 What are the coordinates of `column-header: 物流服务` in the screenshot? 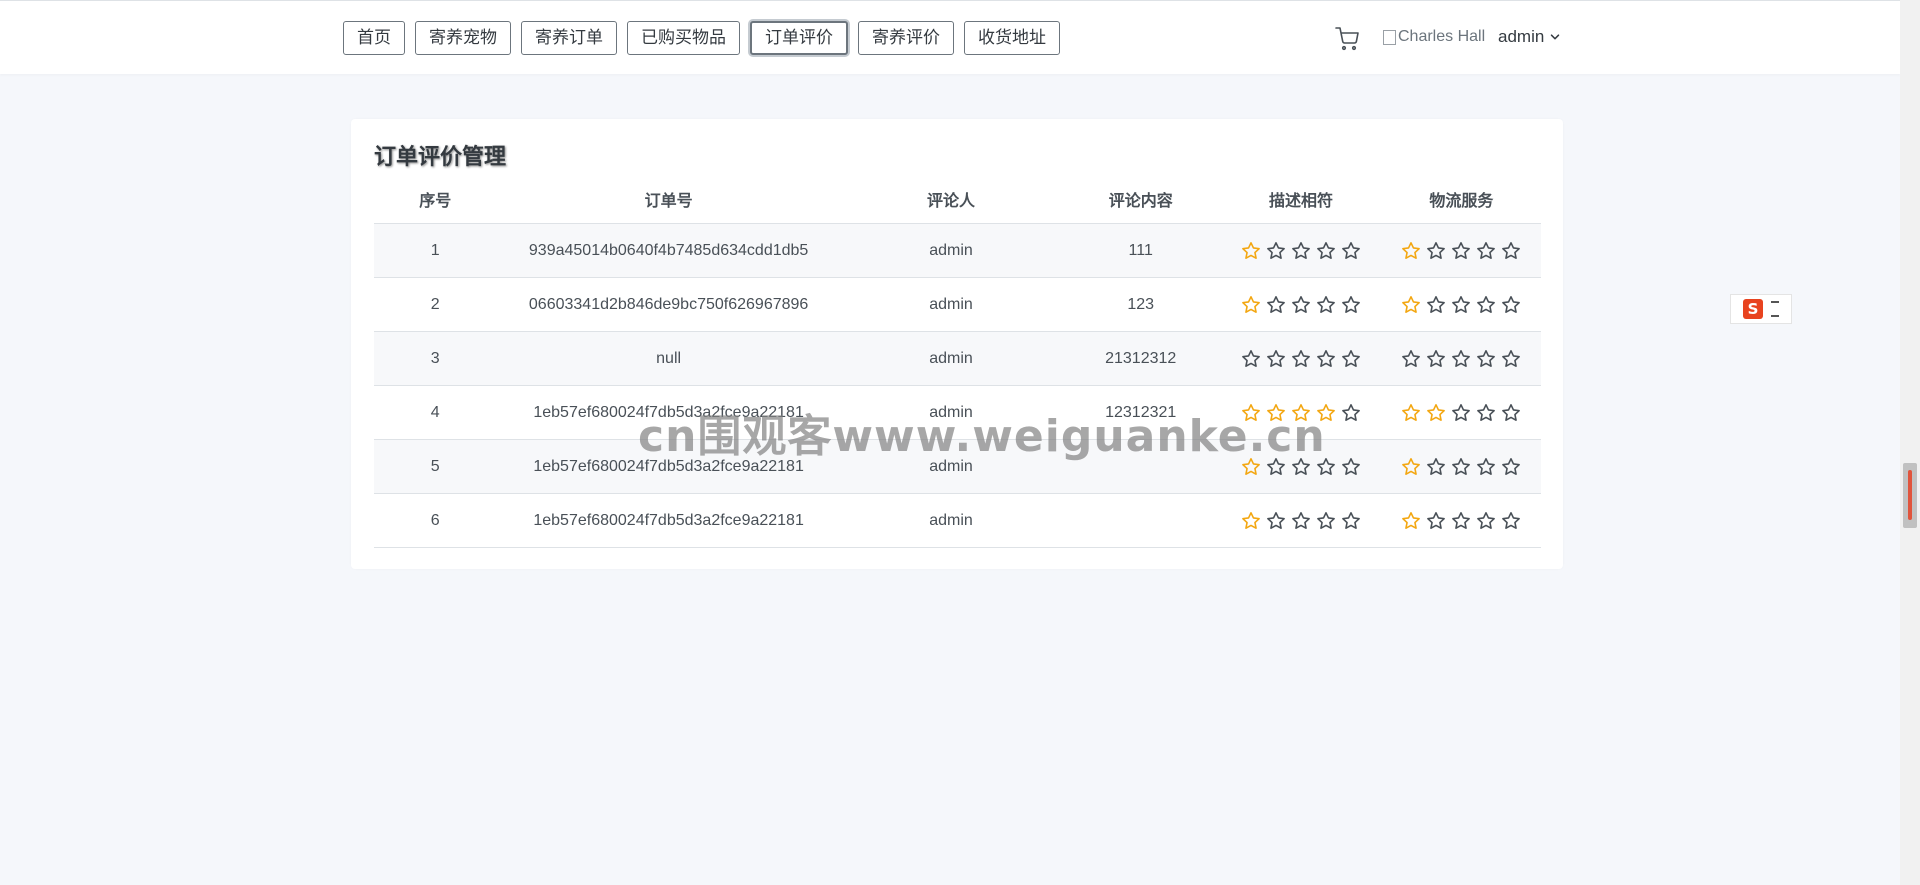 It's located at (1461, 199).